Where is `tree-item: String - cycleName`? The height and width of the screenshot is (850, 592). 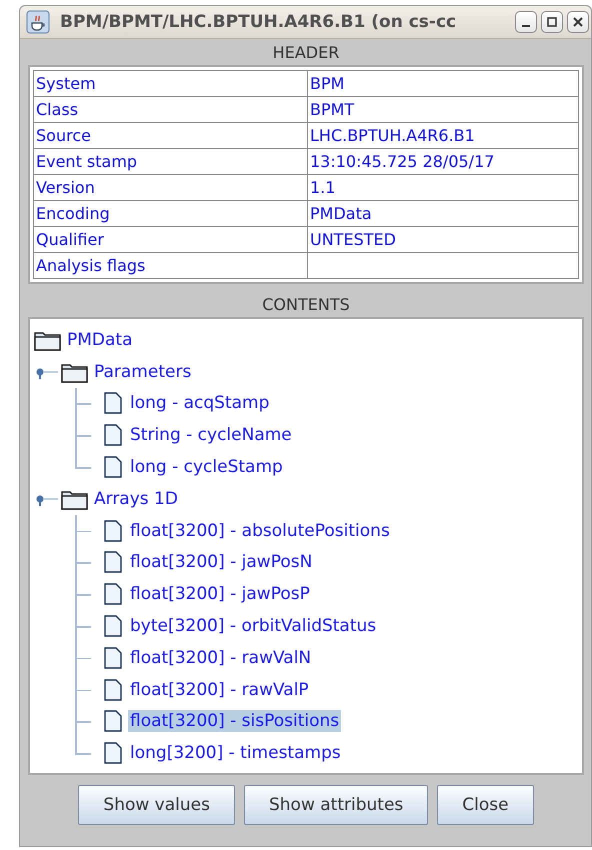
tree-item: String - cycleName is located at coordinates (211, 435).